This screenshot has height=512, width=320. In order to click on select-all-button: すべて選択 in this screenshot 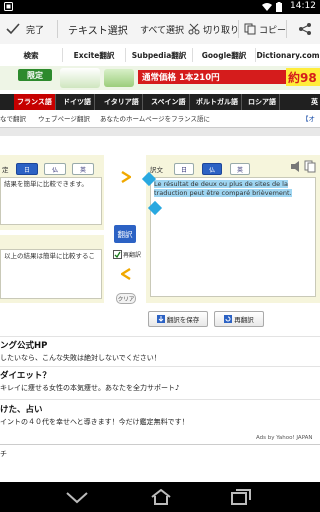, I will do `click(162, 29)`.